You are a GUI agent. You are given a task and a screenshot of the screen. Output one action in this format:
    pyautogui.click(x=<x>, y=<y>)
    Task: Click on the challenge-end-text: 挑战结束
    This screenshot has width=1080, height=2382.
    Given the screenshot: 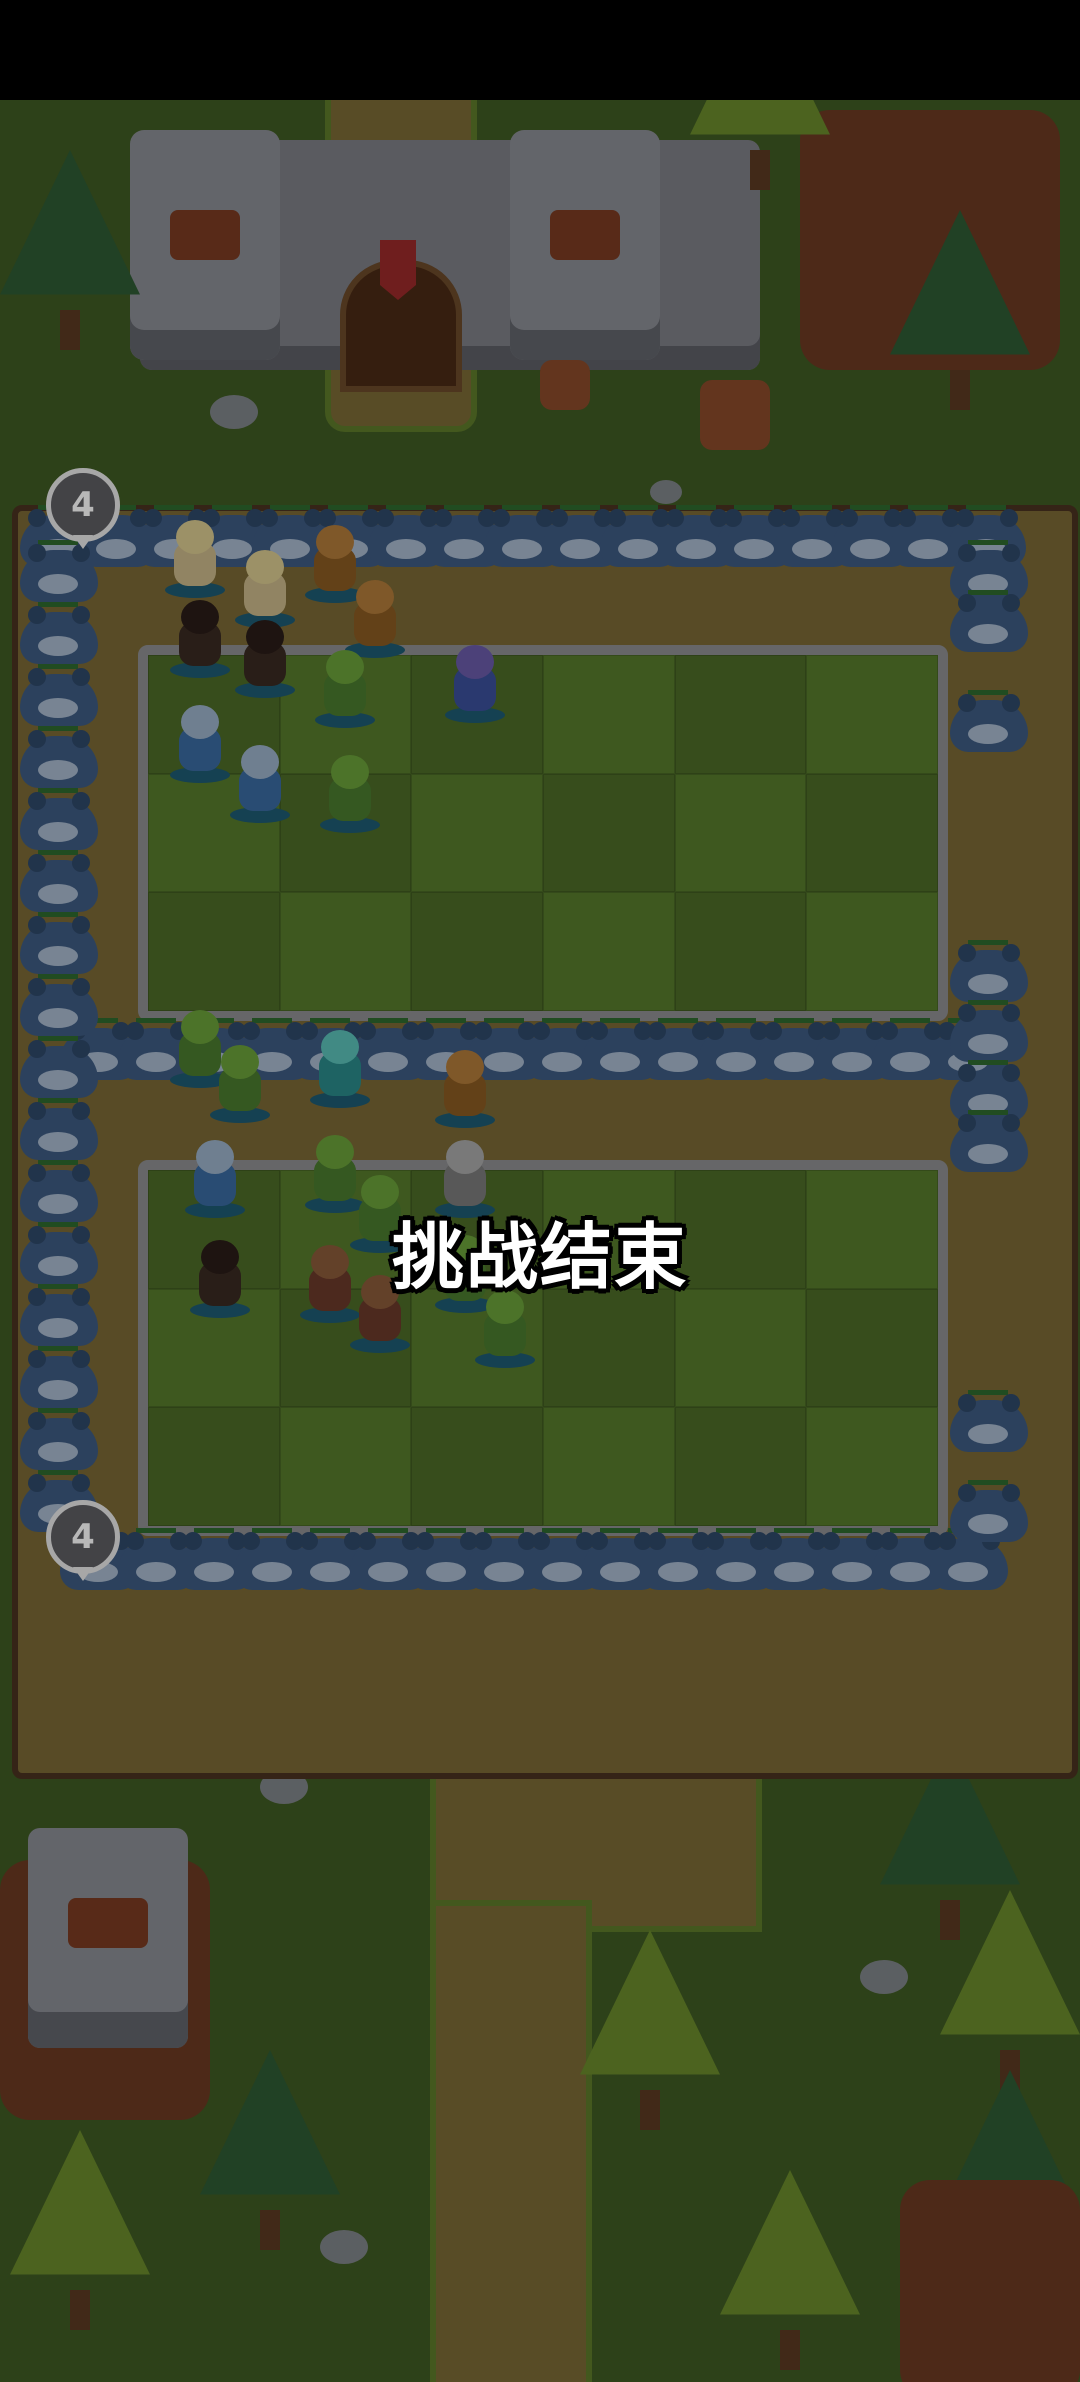 What is the action you would take?
    pyautogui.click(x=539, y=1257)
    